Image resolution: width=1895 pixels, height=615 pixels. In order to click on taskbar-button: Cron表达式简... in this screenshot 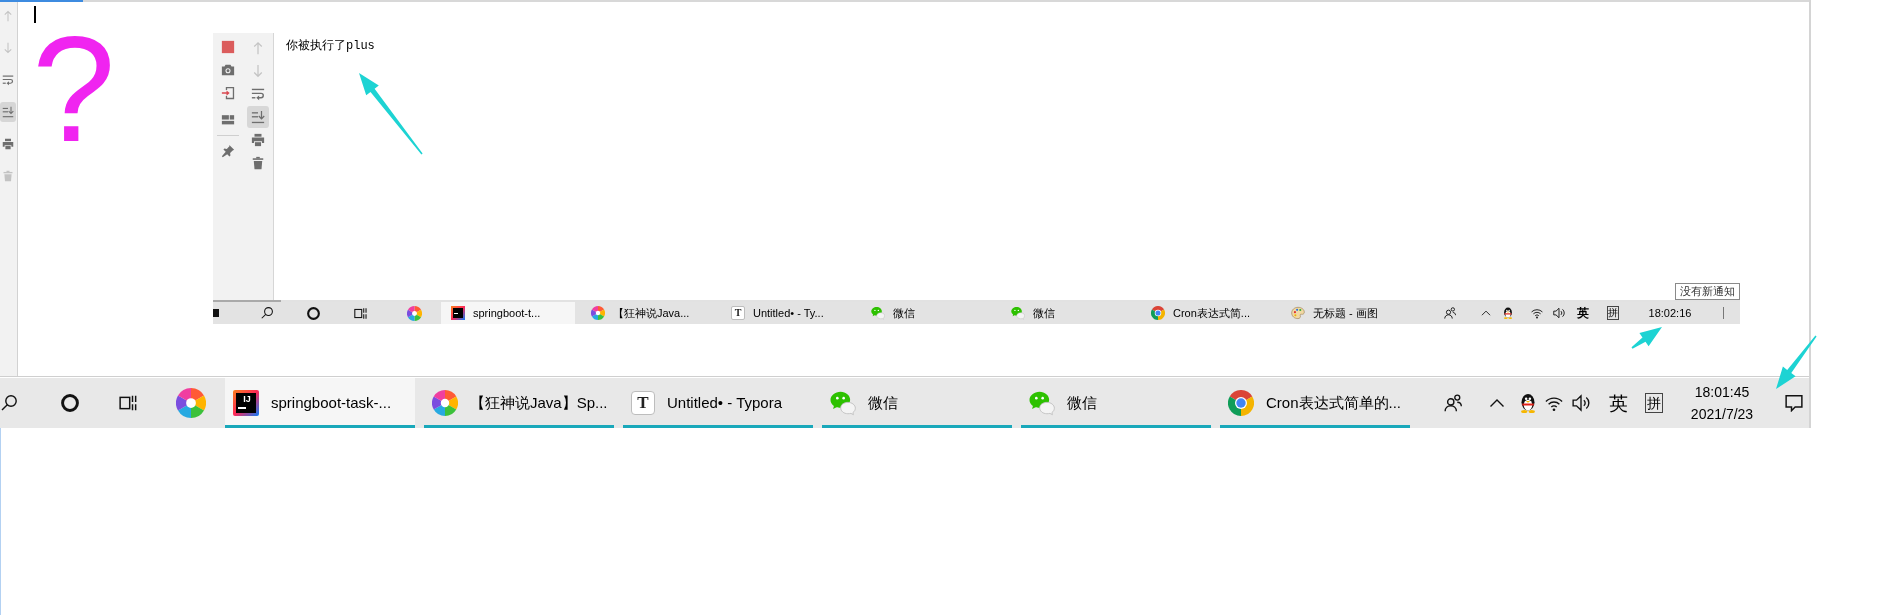, I will do `click(1208, 313)`.